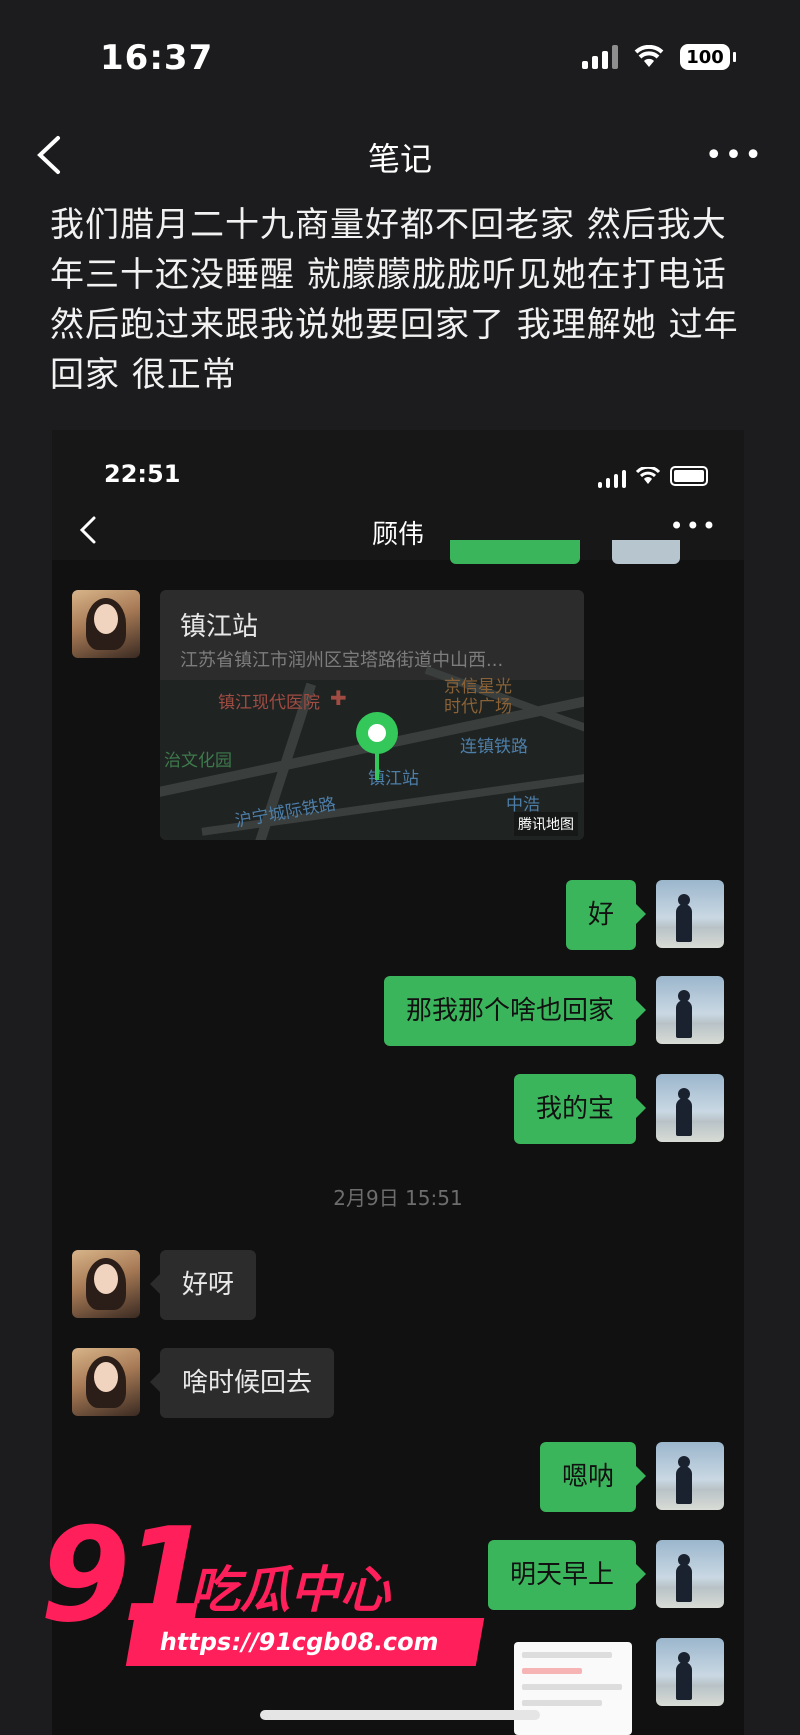 The width and height of the screenshot is (800, 1735). I want to click on map-label-intercity: 沪宁城际铁路, so click(285, 813).